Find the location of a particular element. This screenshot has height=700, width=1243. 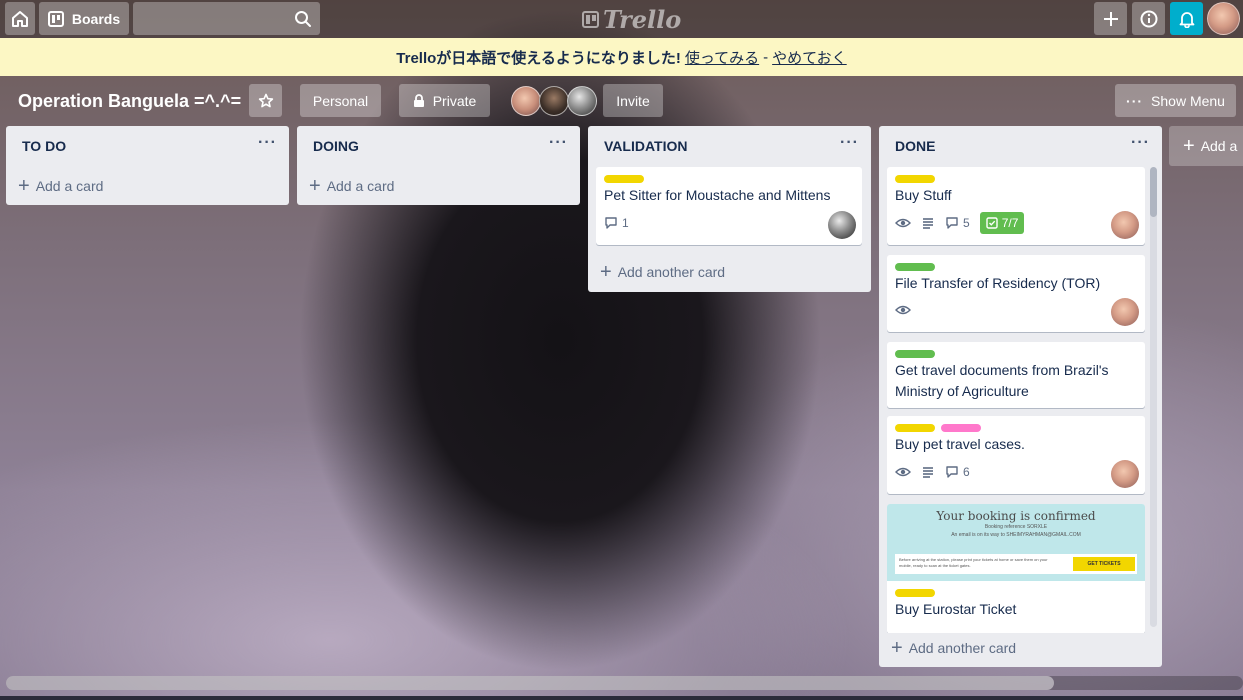

card-badges is located at coordinates (903, 310).